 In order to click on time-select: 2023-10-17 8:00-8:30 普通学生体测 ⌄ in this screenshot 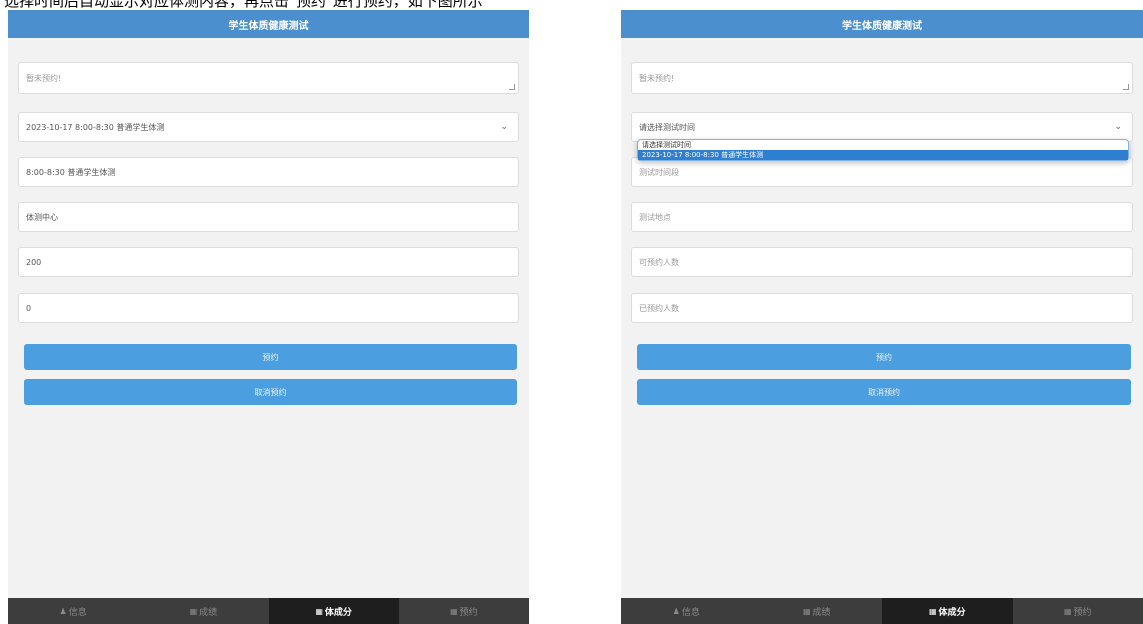, I will do `click(268, 127)`.